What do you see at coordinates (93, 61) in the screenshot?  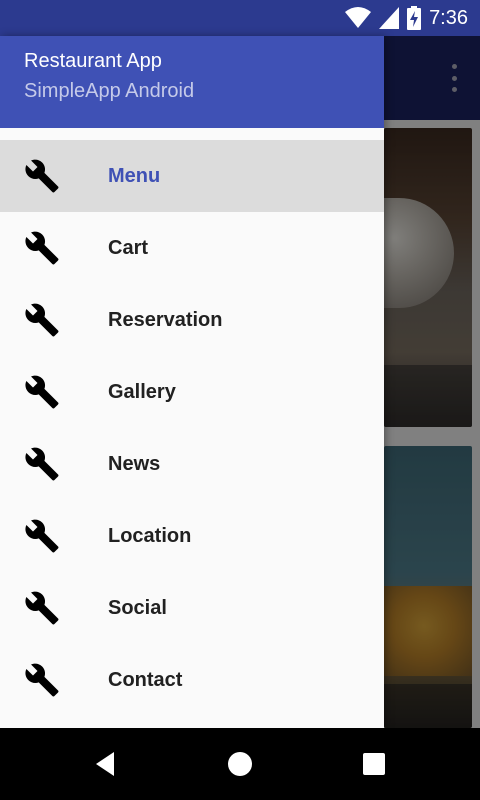 I see `drawer-title: Restaurant App` at bounding box center [93, 61].